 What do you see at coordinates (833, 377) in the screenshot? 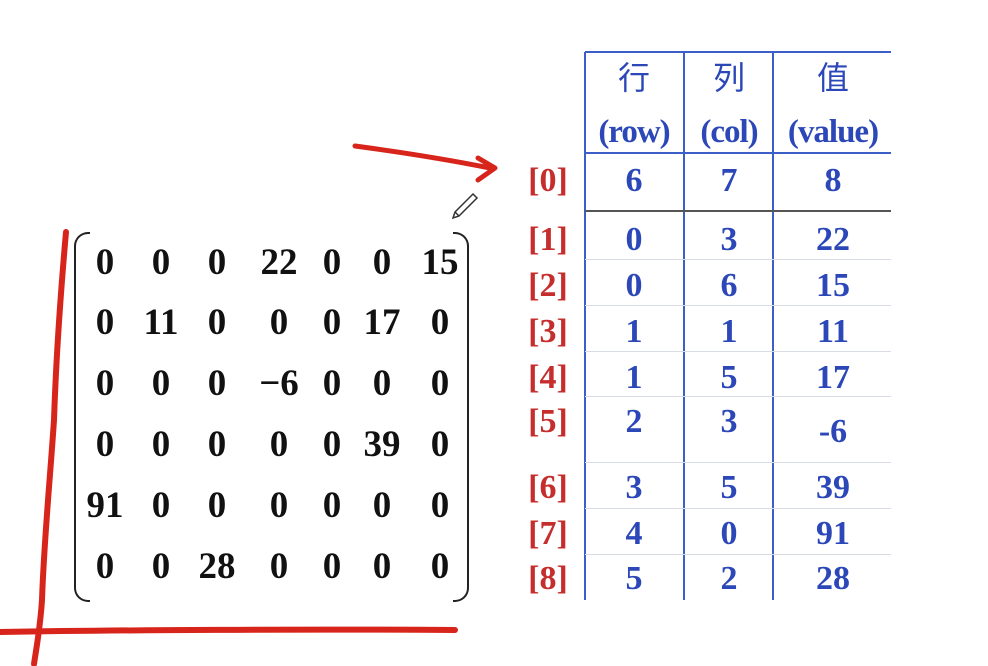
I see `triplet-value: 17` at bounding box center [833, 377].